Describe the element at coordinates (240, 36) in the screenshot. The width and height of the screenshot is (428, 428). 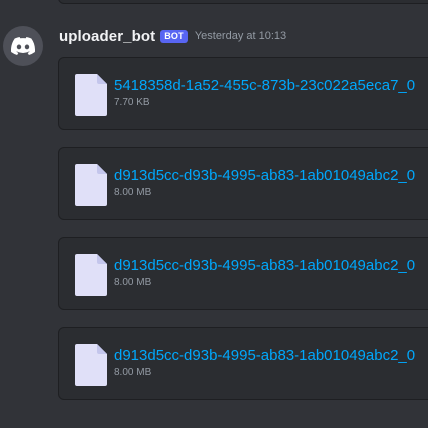
I see `timestamp: Yesterday at 10:13` at that location.